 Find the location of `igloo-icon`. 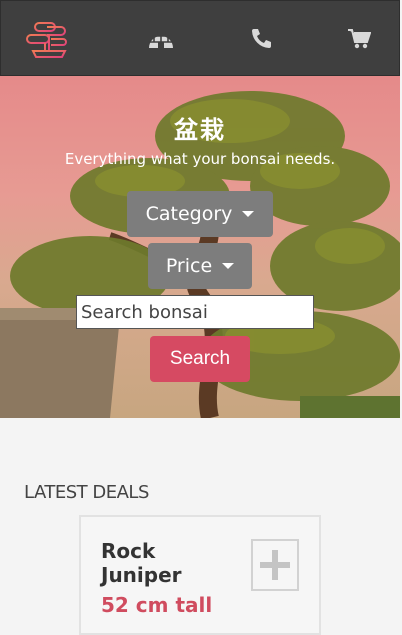

igloo-icon is located at coordinates (161, 39).